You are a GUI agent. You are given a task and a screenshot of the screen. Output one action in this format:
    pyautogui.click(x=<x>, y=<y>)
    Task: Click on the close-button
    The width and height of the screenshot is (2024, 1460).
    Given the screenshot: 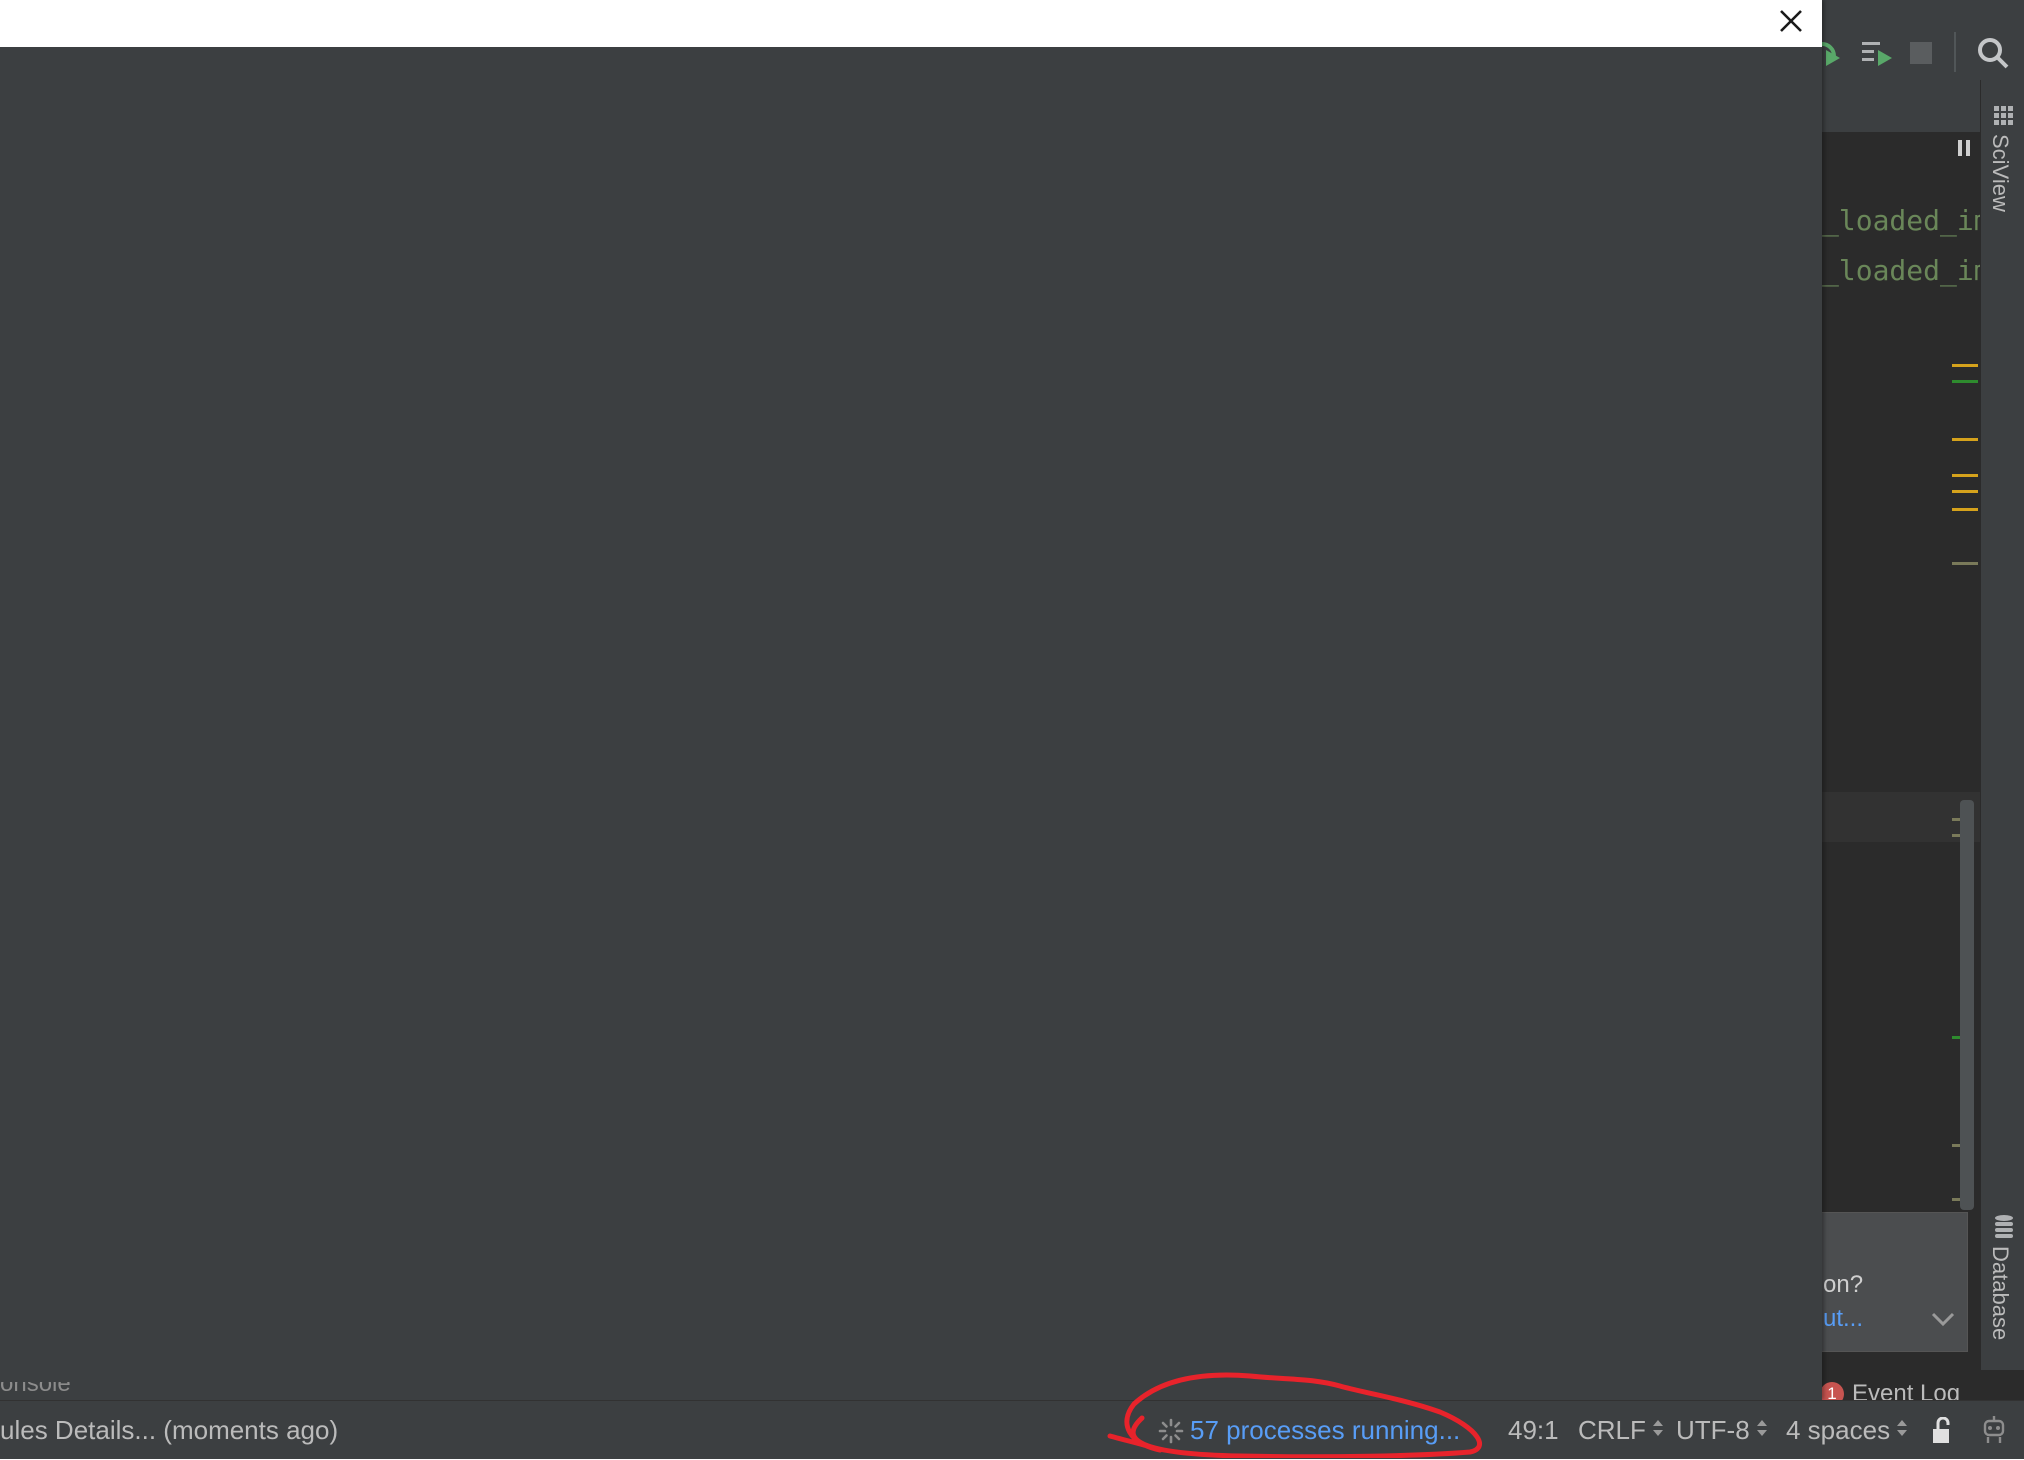 What is the action you would take?
    pyautogui.click(x=1791, y=23)
    